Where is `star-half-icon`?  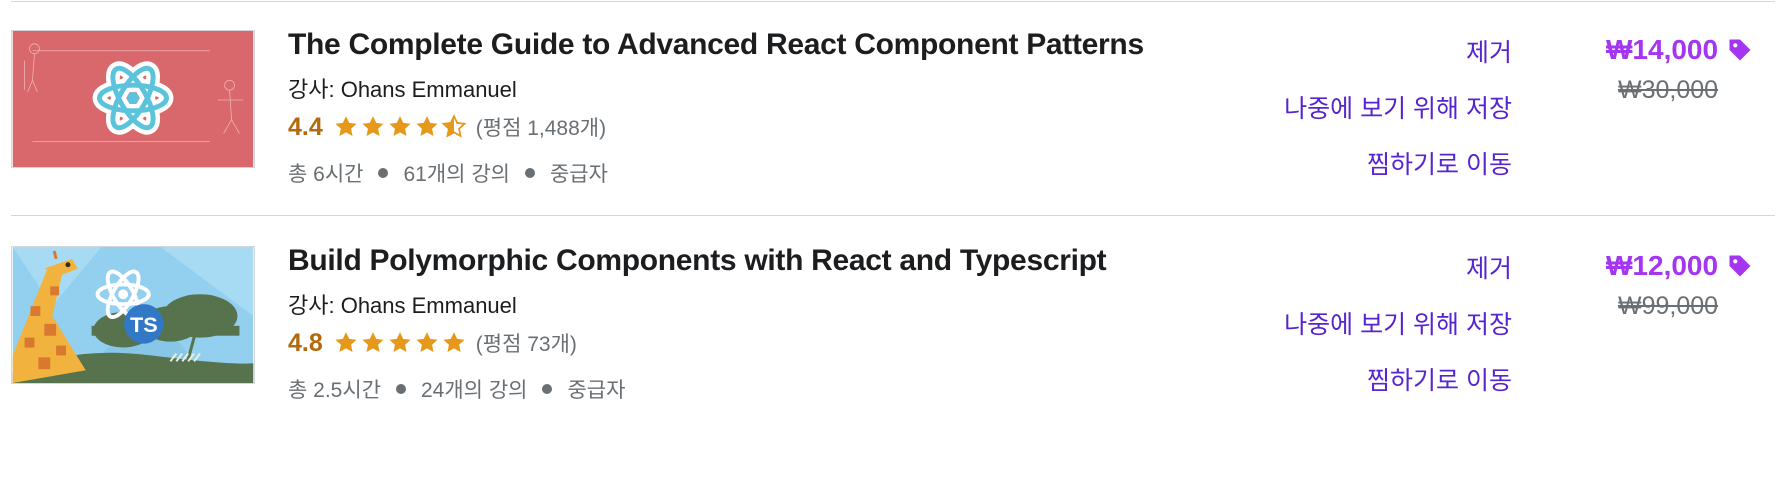
star-half-icon is located at coordinates (454, 126).